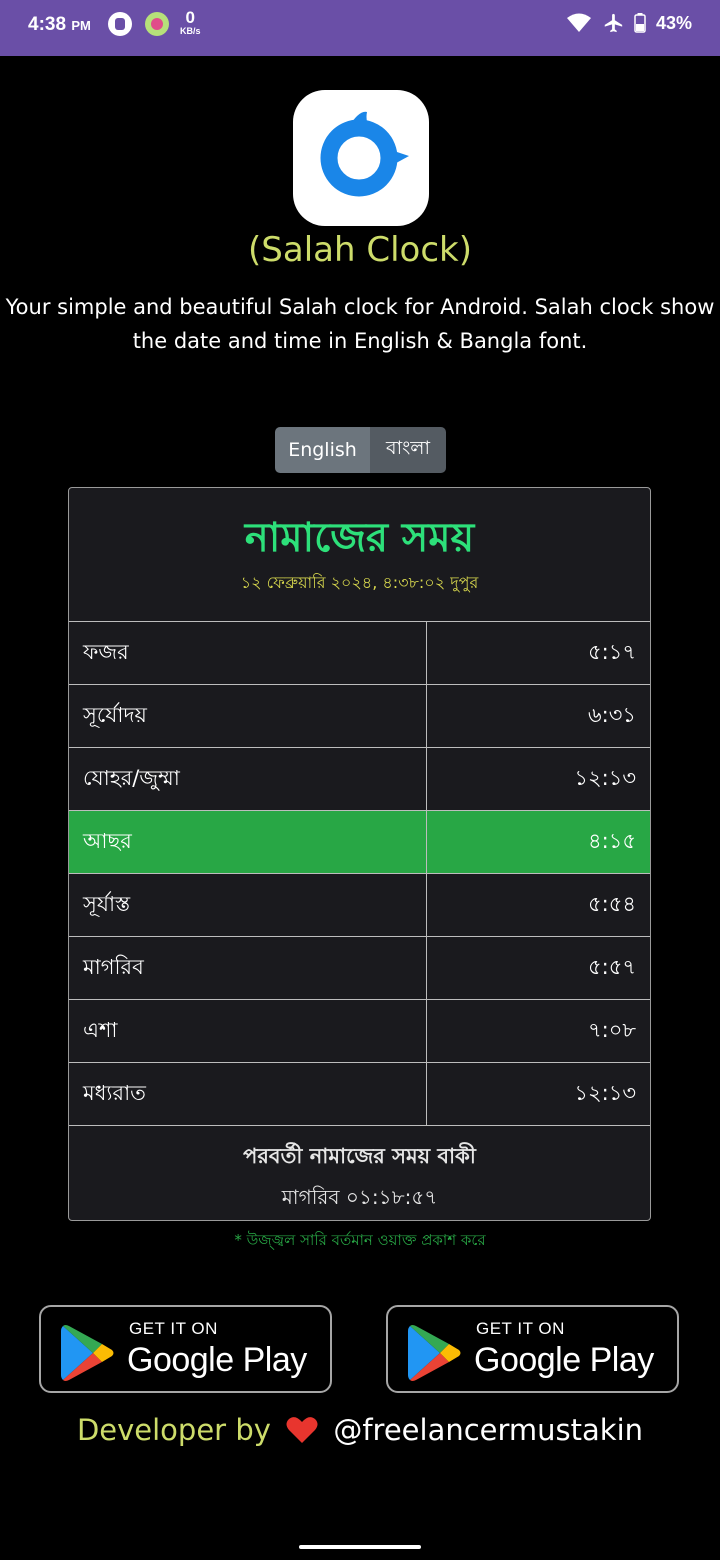 Image resolution: width=720 pixels, height=1560 pixels. I want to click on prayer-row-fajr: ফজর ৫:১৭, so click(359, 652).